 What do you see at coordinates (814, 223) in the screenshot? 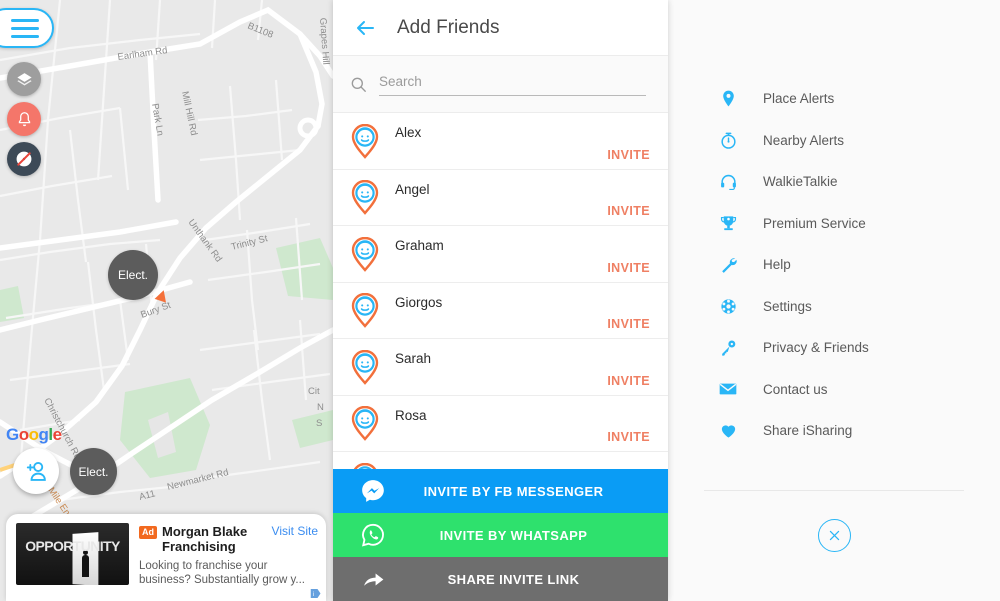
I see `menu-item-label: Premium Service` at bounding box center [814, 223].